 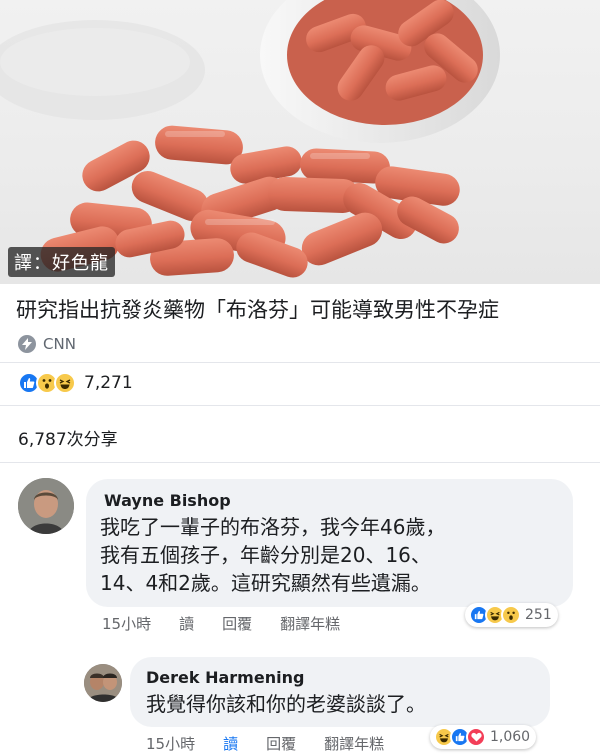 I want to click on comment-line: 14、4和2歲。這研究顯然有些遺漏。, so click(x=265, y=583).